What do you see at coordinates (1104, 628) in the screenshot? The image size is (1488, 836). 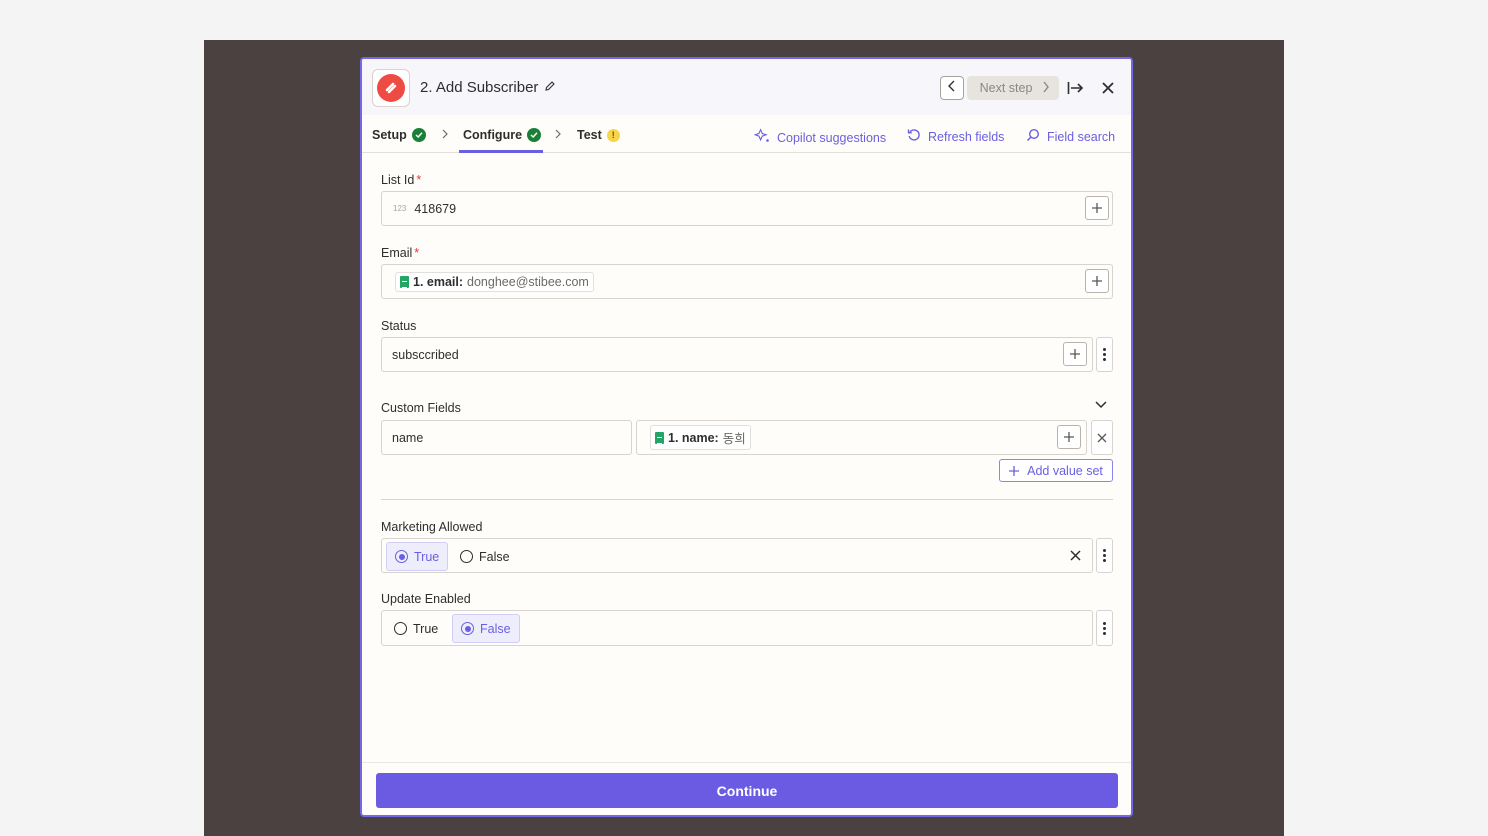 I see `update-enabled-more-options-icon` at bounding box center [1104, 628].